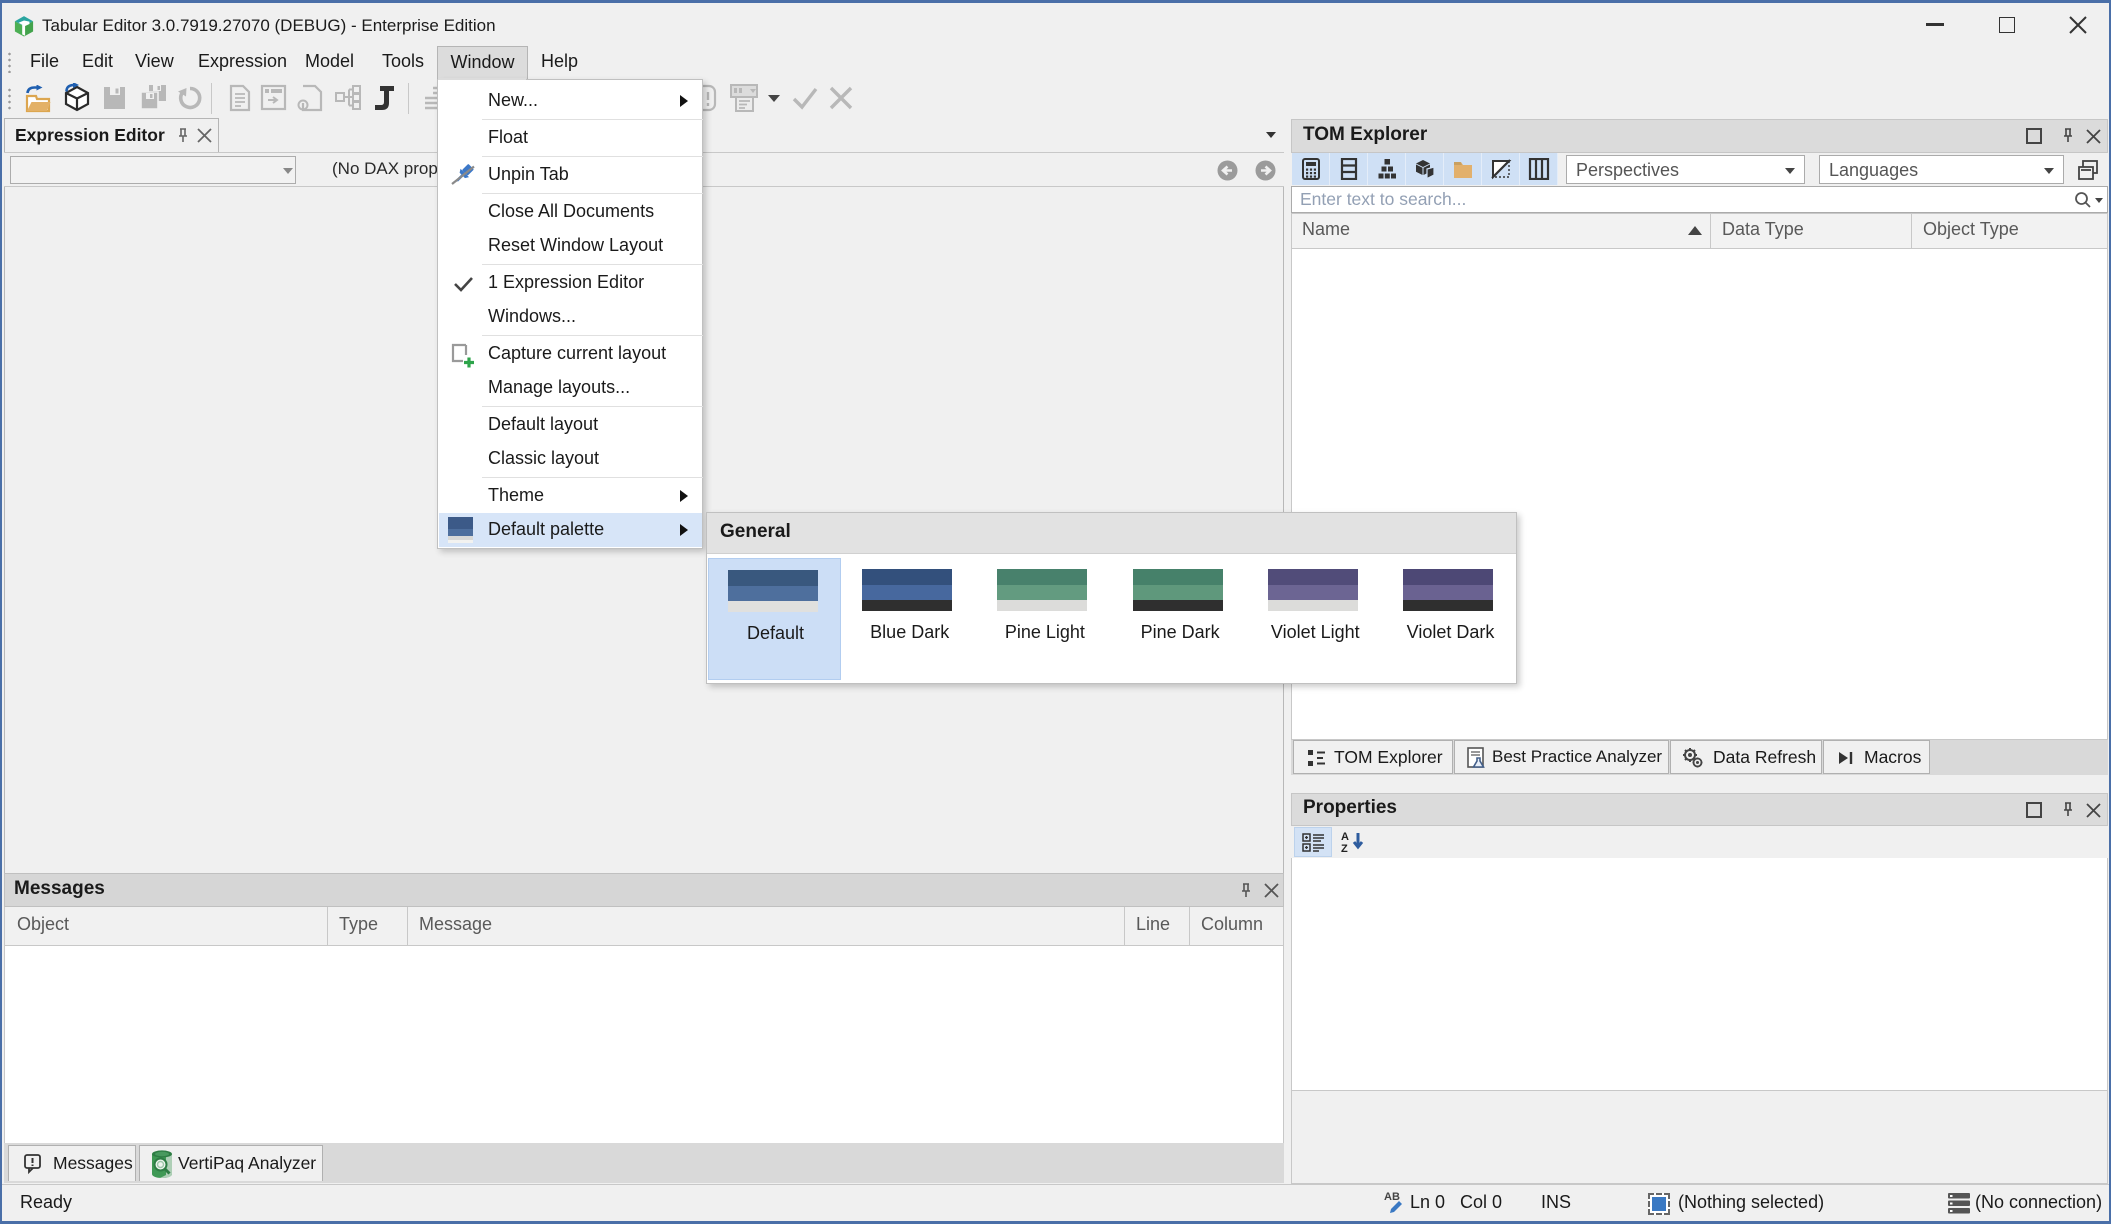 The image size is (2111, 1224). Describe the element at coordinates (1392, 1197) in the screenshot. I see `svg-text: AB` at that location.